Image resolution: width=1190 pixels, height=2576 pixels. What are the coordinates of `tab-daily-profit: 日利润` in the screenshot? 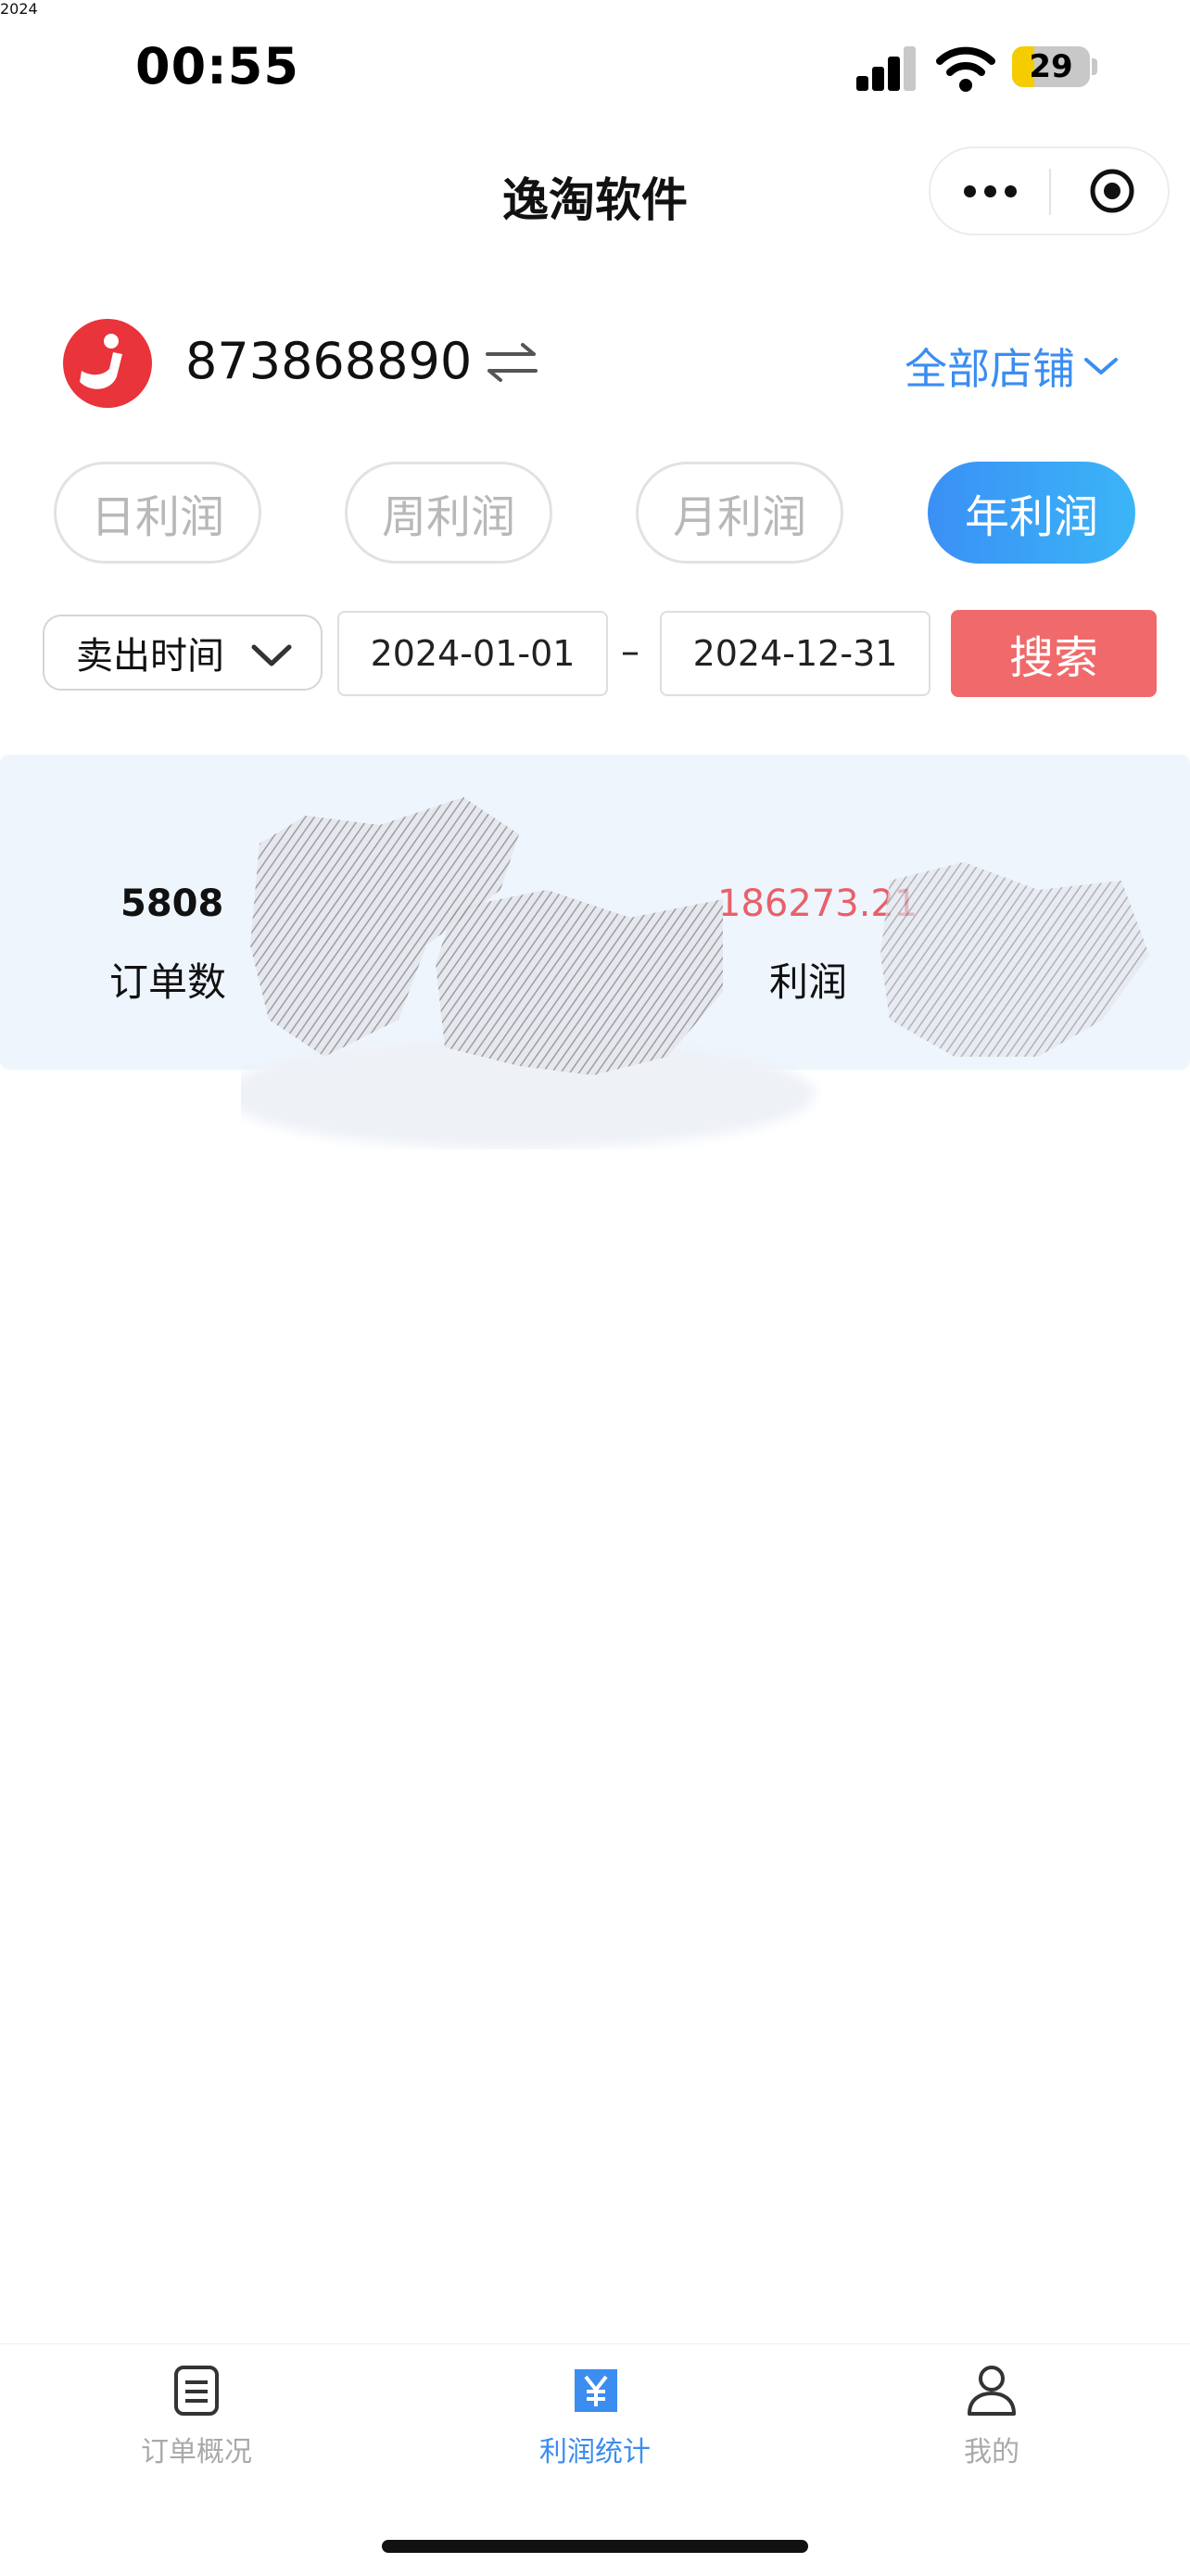 It's located at (157, 513).